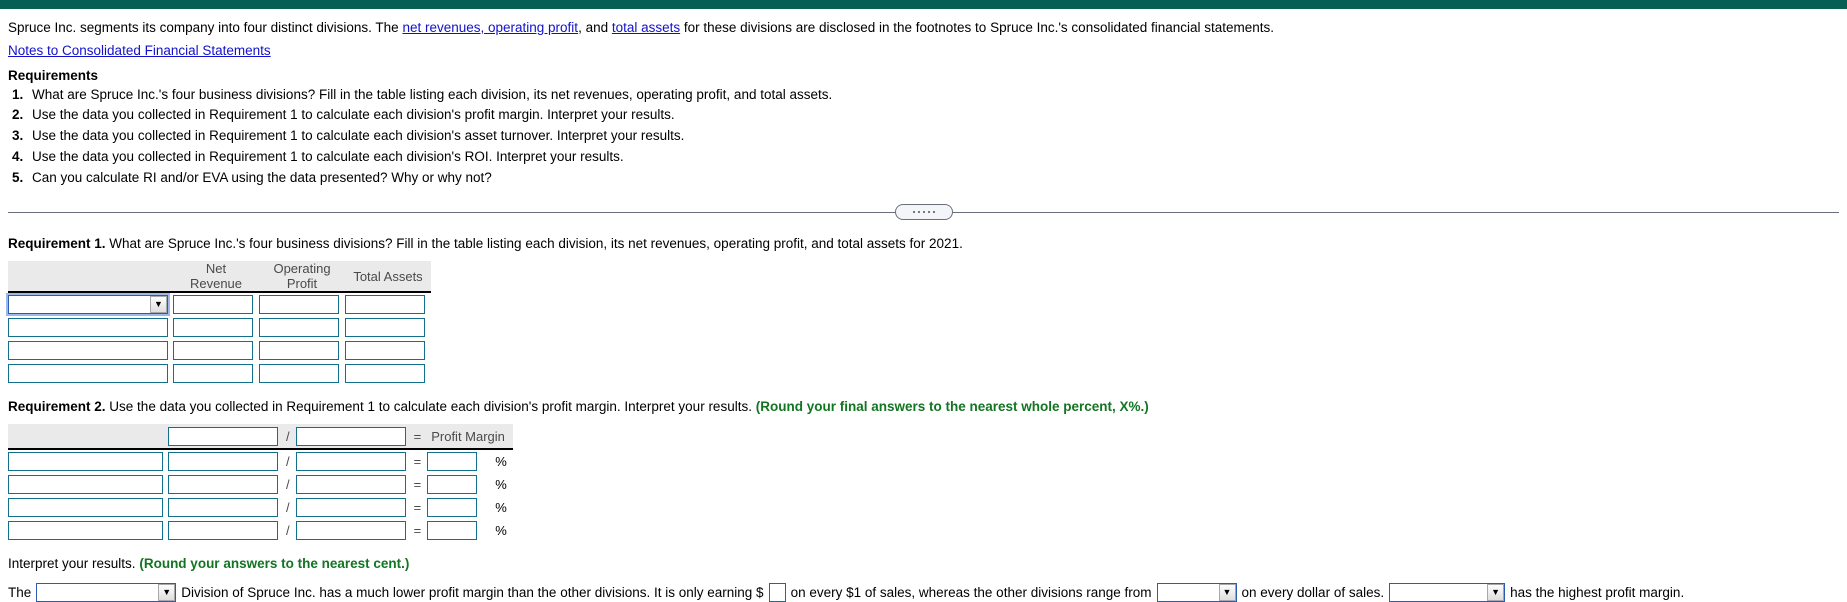 Image resolution: width=1847 pixels, height=602 pixels. Describe the element at coordinates (302, 277) in the screenshot. I see `column-header-operating-profit: Operating Profit` at that location.